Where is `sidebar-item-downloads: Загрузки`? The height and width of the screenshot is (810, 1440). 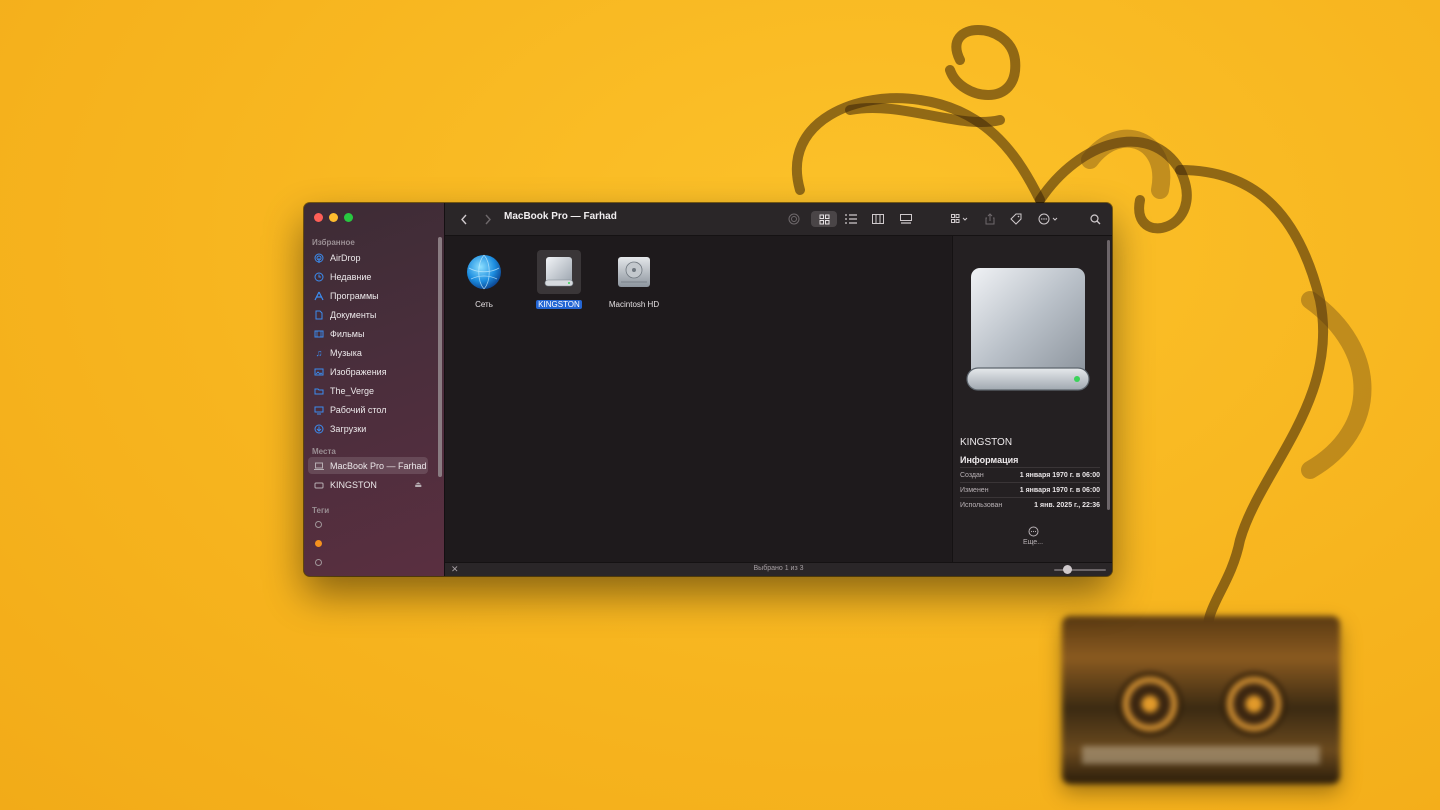
sidebar-item-downloads: Загрузки is located at coordinates (368, 428).